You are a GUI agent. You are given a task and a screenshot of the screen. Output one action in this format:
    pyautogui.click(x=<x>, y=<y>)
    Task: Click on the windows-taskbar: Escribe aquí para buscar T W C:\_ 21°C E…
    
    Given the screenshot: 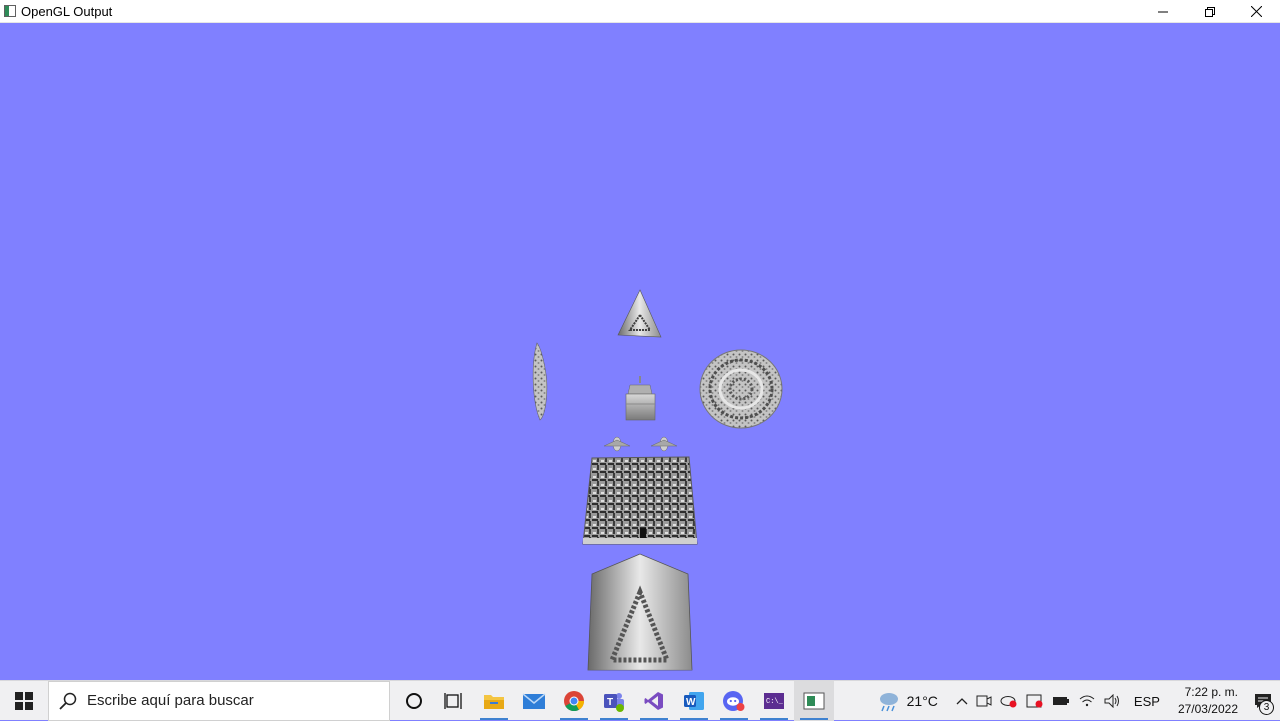 What is the action you would take?
    pyautogui.click(x=640, y=700)
    